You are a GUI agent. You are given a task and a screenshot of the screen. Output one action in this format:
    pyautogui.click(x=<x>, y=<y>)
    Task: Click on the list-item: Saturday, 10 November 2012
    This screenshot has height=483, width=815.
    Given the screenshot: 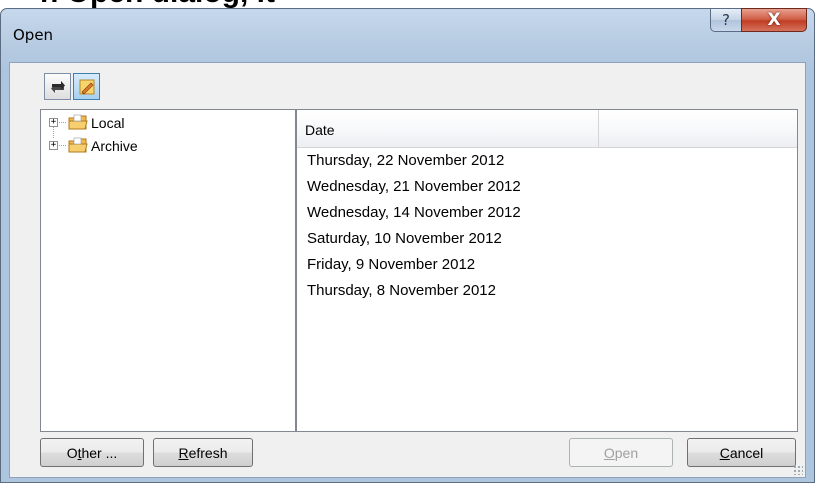 What is the action you would take?
    pyautogui.click(x=404, y=241)
    